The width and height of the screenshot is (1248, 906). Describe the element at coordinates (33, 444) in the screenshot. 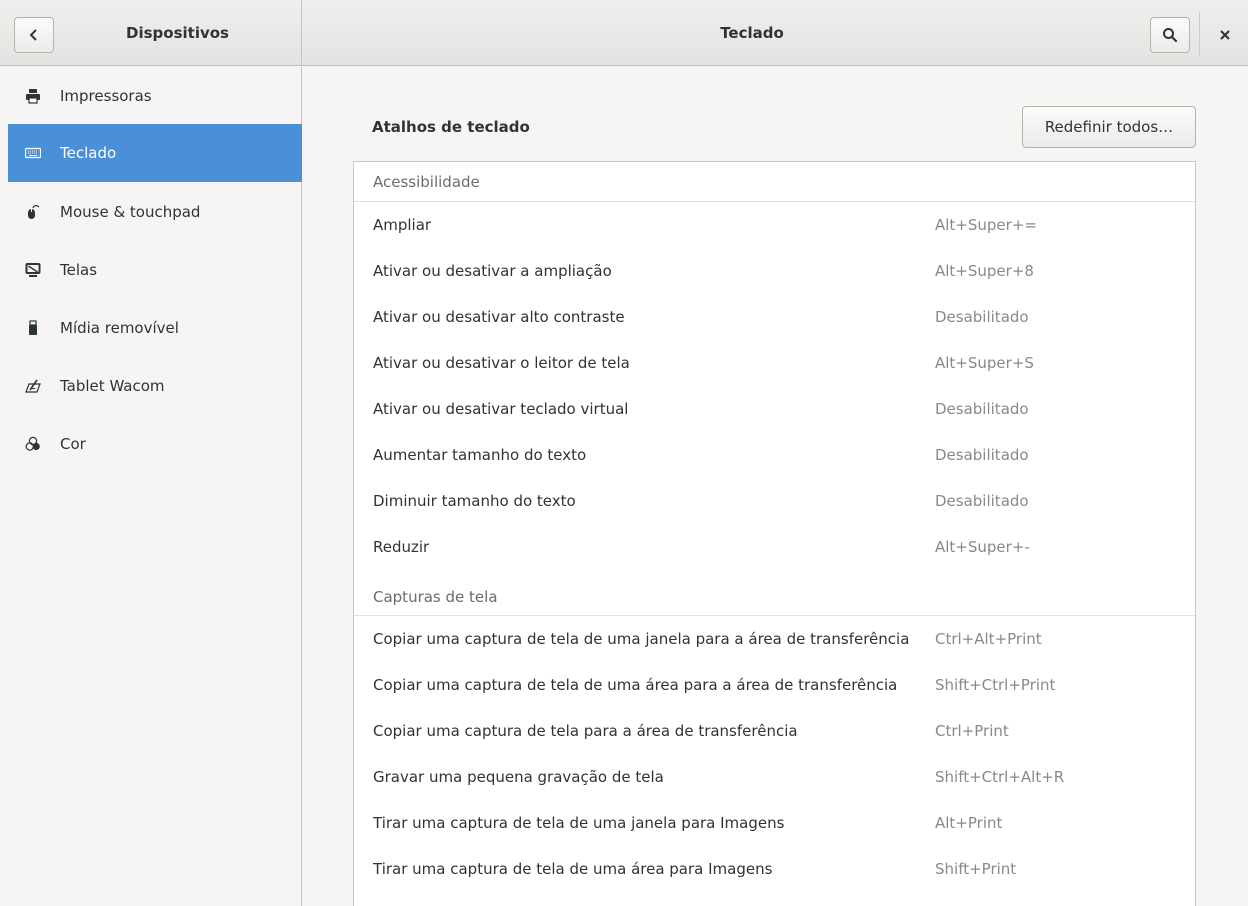

I see `color-icon` at that location.